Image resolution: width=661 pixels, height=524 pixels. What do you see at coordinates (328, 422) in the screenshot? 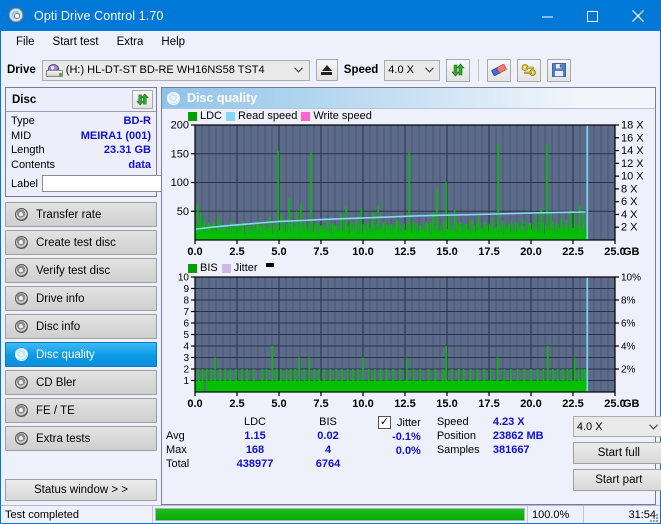
I see `stats-header-bis: BIS` at bounding box center [328, 422].